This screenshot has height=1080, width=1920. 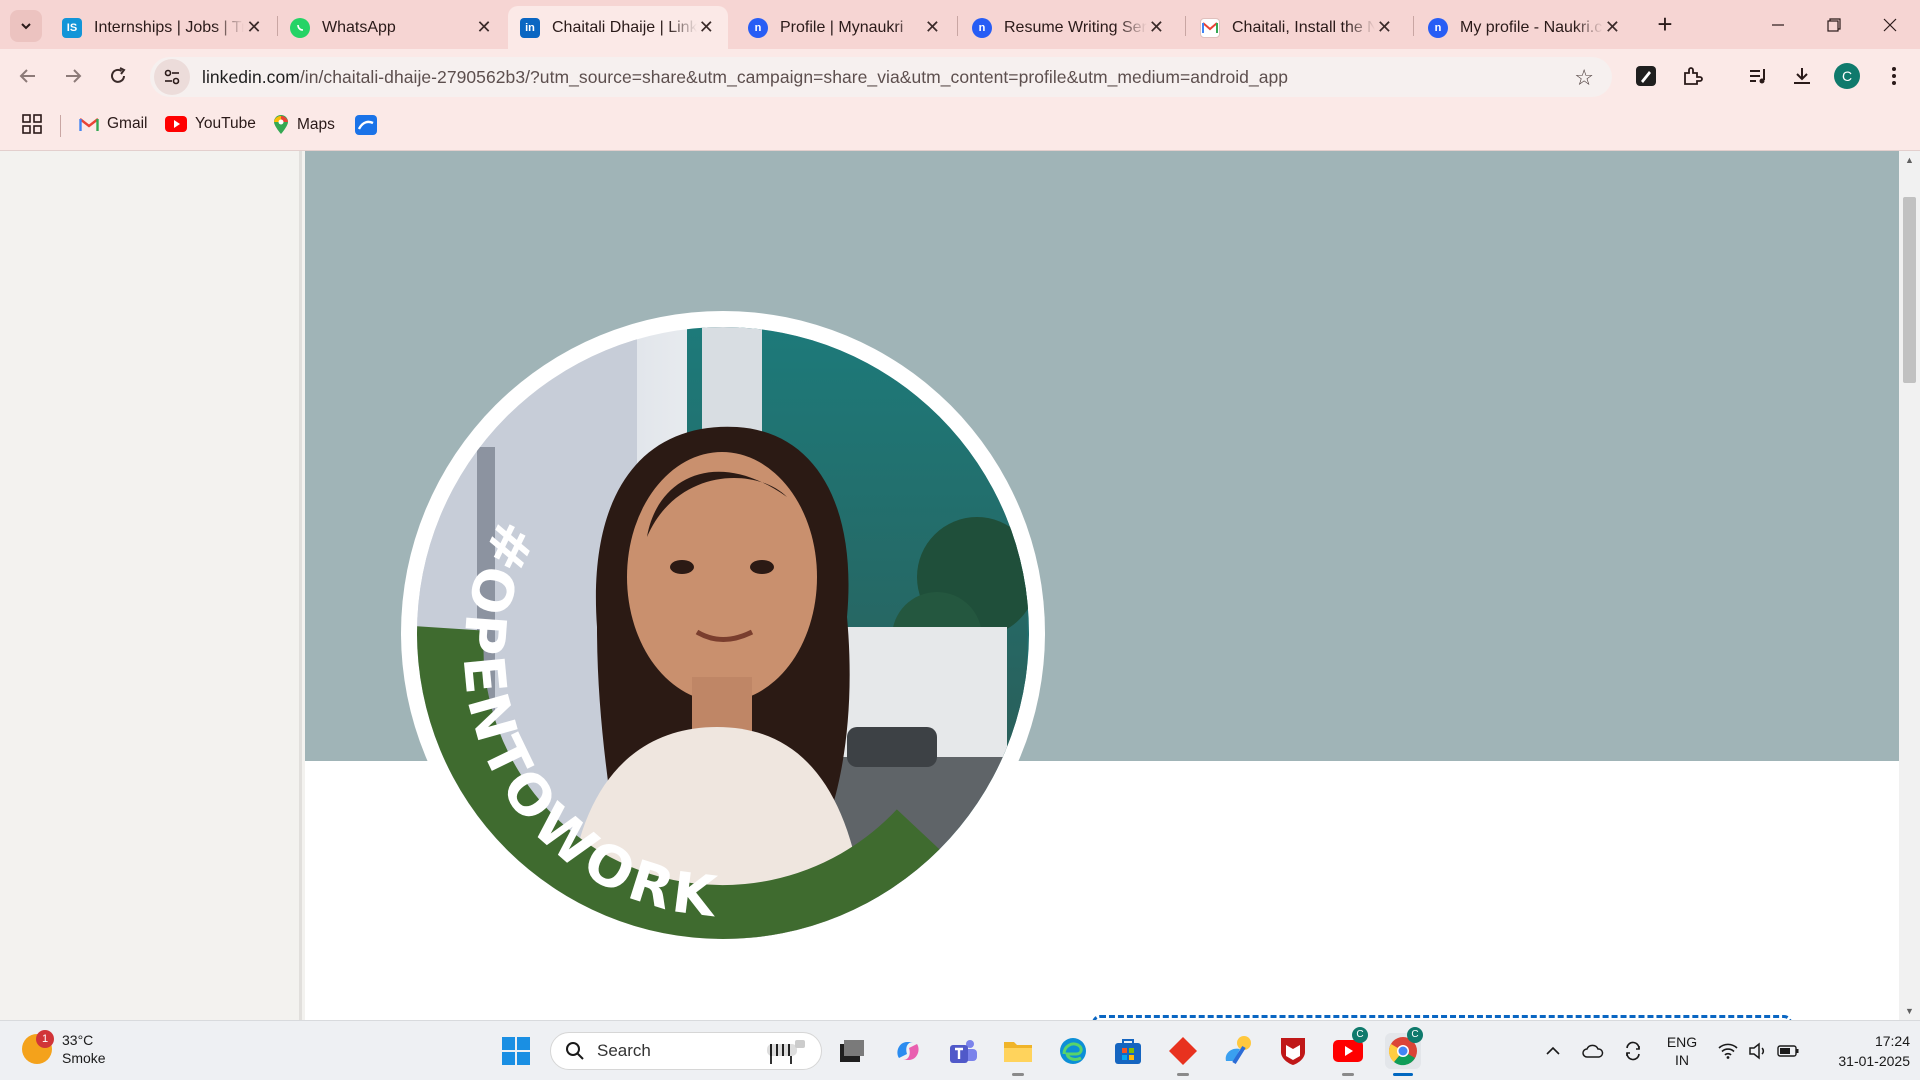 What do you see at coordinates (1860, 1051) in the screenshot?
I see `taskbar-clock: 17:24 31-01-2025` at bounding box center [1860, 1051].